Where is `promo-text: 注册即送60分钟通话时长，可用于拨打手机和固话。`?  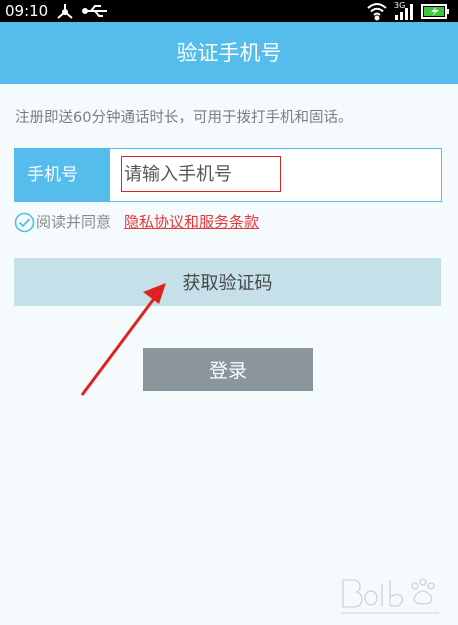
promo-text: 注册即送60分钟通话时长，可用于拨打手机和固话。 is located at coordinates (184, 118).